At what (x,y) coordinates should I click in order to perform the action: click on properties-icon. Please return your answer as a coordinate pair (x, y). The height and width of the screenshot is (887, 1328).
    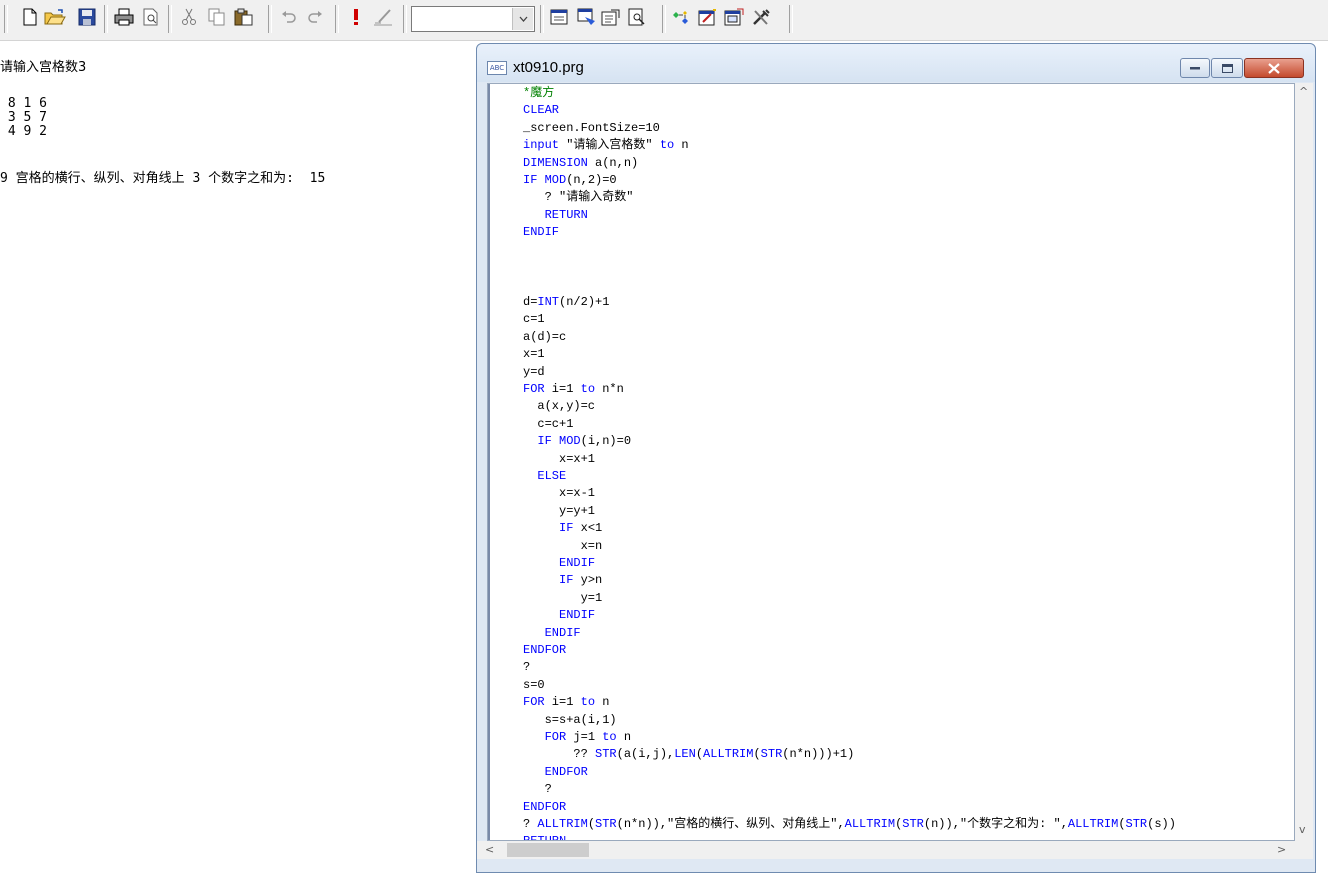
    Looking at the image, I should click on (586, 17).